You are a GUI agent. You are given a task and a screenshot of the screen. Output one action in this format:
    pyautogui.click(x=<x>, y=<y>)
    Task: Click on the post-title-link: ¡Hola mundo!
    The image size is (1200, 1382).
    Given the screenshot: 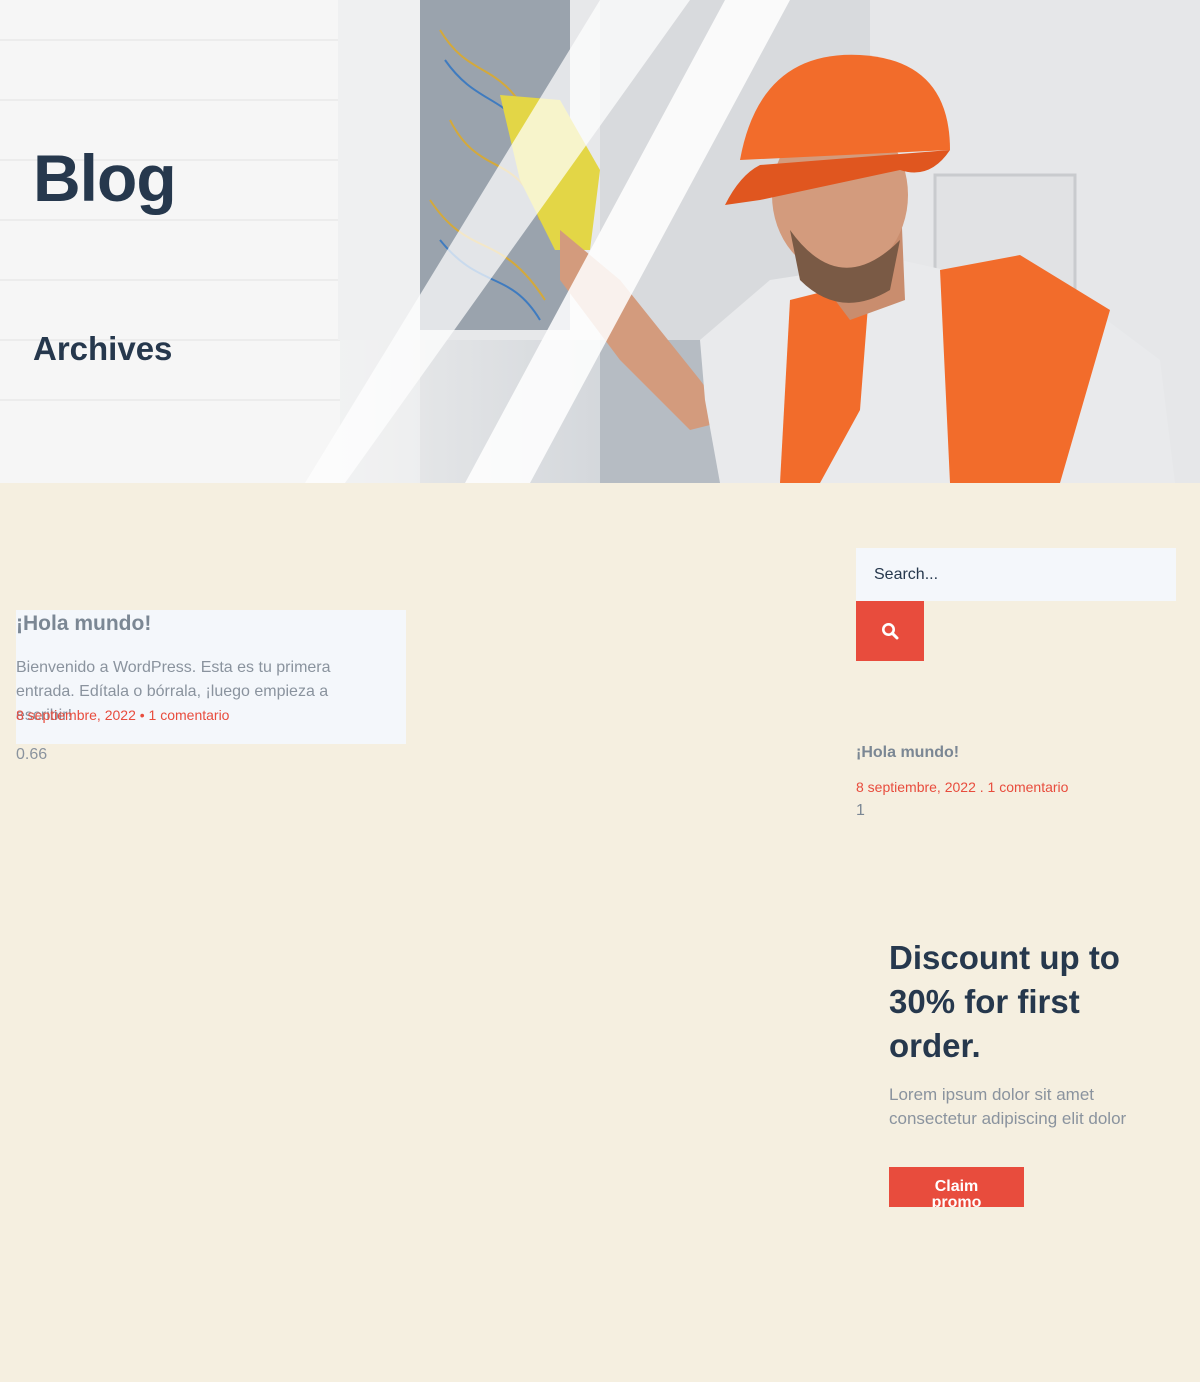 What is the action you would take?
    pyautogui.click(x=83, y=624)
    